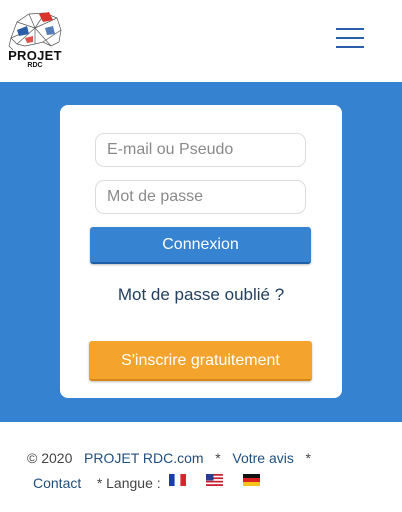  I want to click on site-link: PROJET RDC.com, so click(144, 458).